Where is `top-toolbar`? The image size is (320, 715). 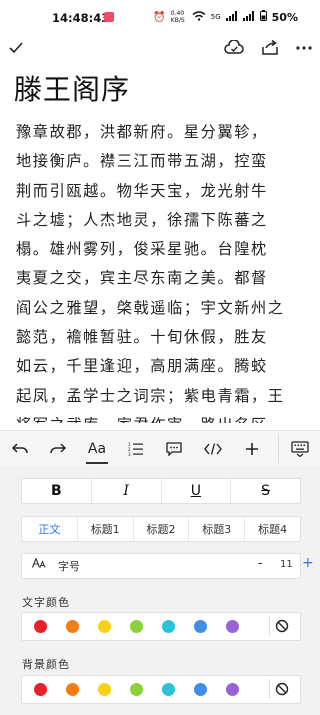 top-toolbar is located at coordinates (160, 48).